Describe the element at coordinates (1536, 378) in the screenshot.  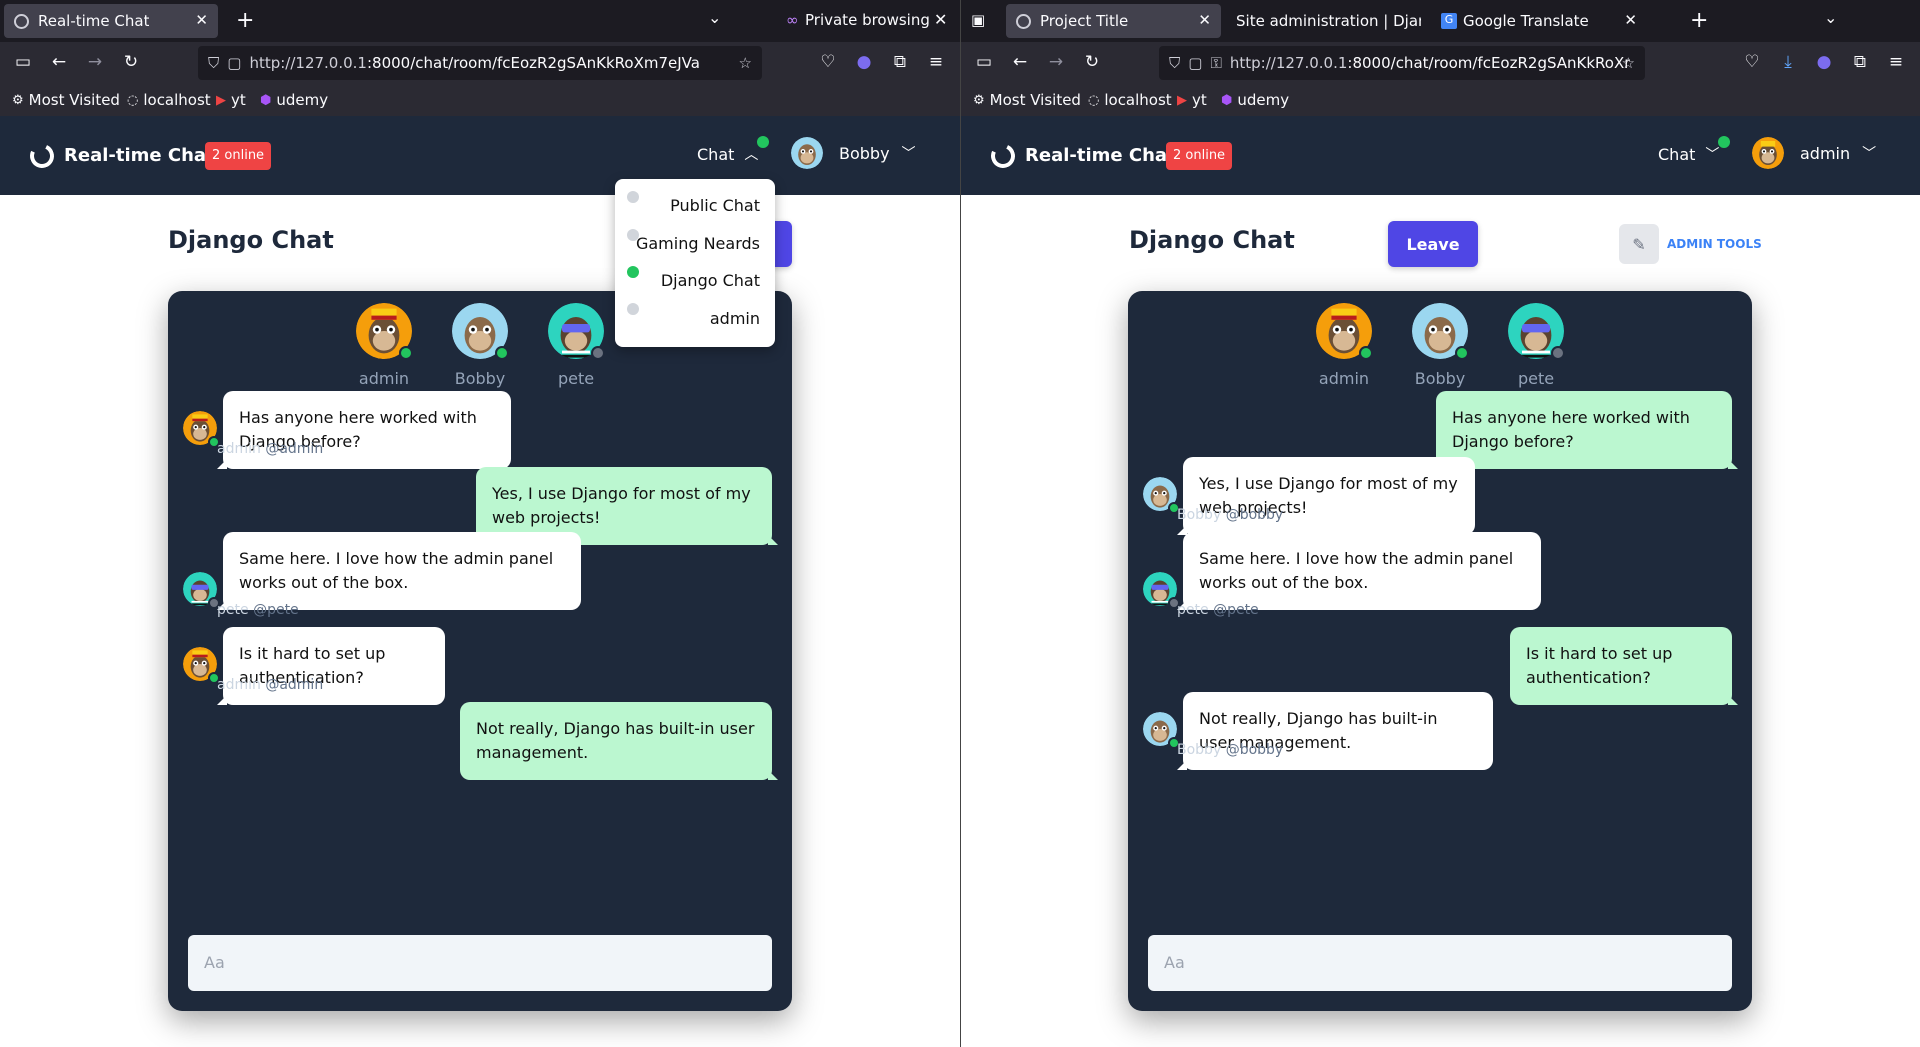
I see `member-name: pete` at that location.